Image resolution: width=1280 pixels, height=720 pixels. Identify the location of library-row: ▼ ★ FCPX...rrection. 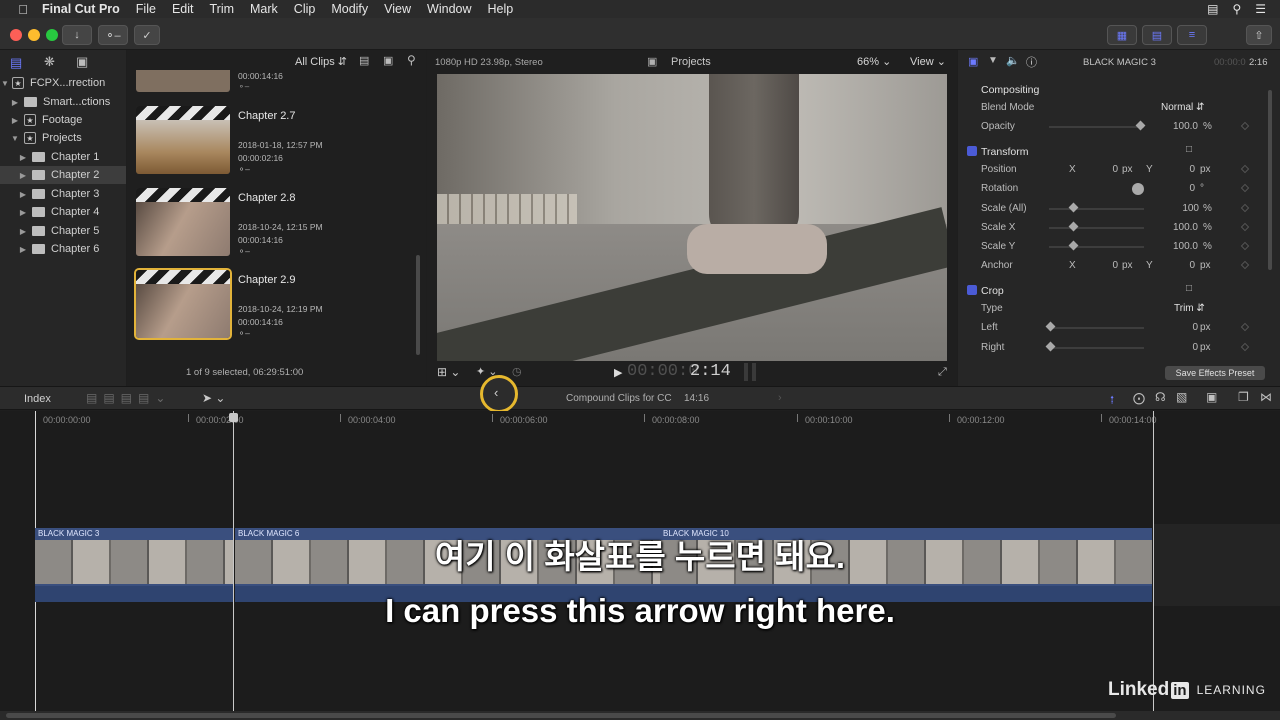
(63, 83).